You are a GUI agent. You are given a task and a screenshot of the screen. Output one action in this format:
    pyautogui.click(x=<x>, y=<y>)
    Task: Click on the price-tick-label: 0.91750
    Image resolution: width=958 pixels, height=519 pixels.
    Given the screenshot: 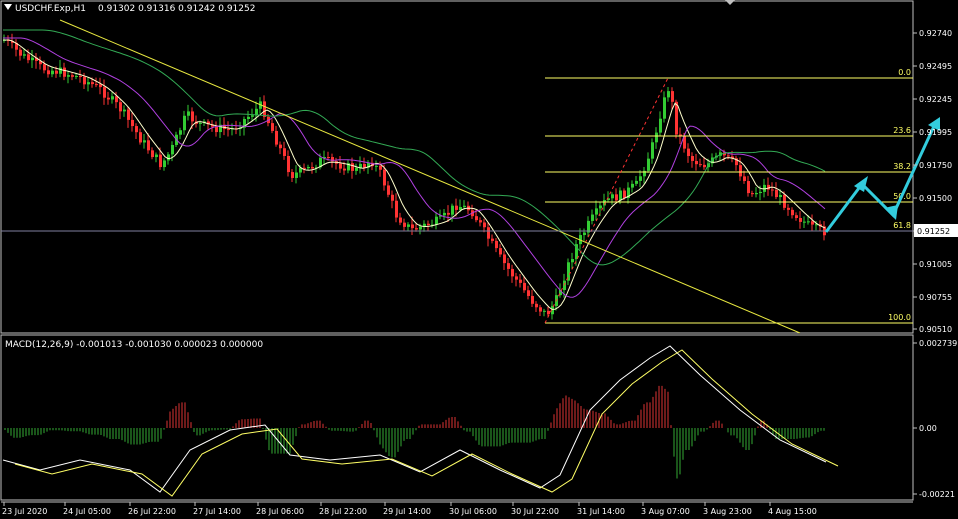 What is the action you would take?
    pyautogui.click(x=935, y=165)
    